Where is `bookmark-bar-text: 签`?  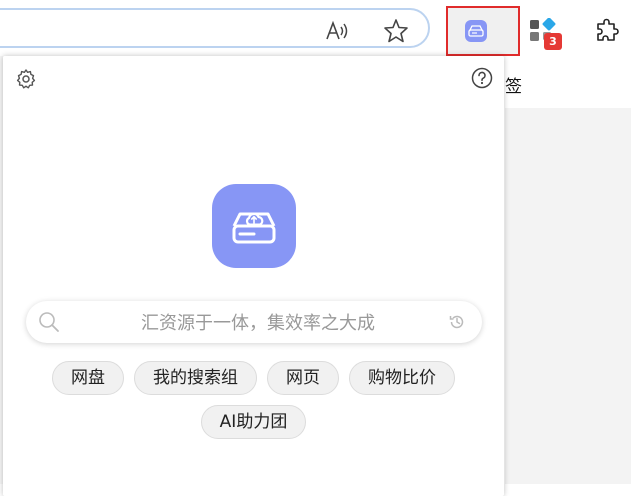 bookmark-bar-text: 签 is located at coordinates (513, 87).